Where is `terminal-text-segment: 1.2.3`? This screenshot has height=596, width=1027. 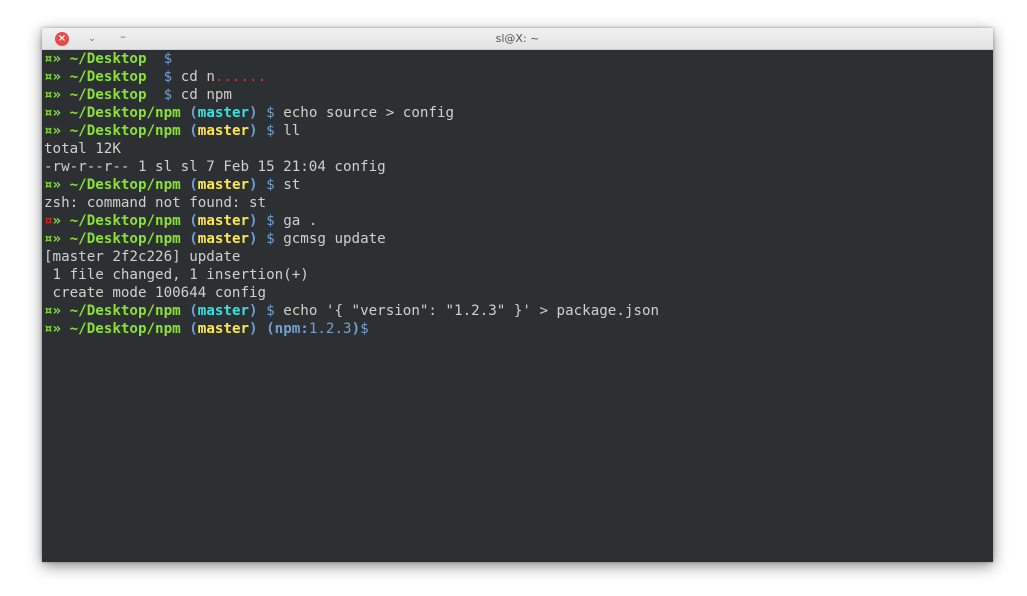 terminal-text-segment: 1.2.3 is located at coordinates (330, 329).